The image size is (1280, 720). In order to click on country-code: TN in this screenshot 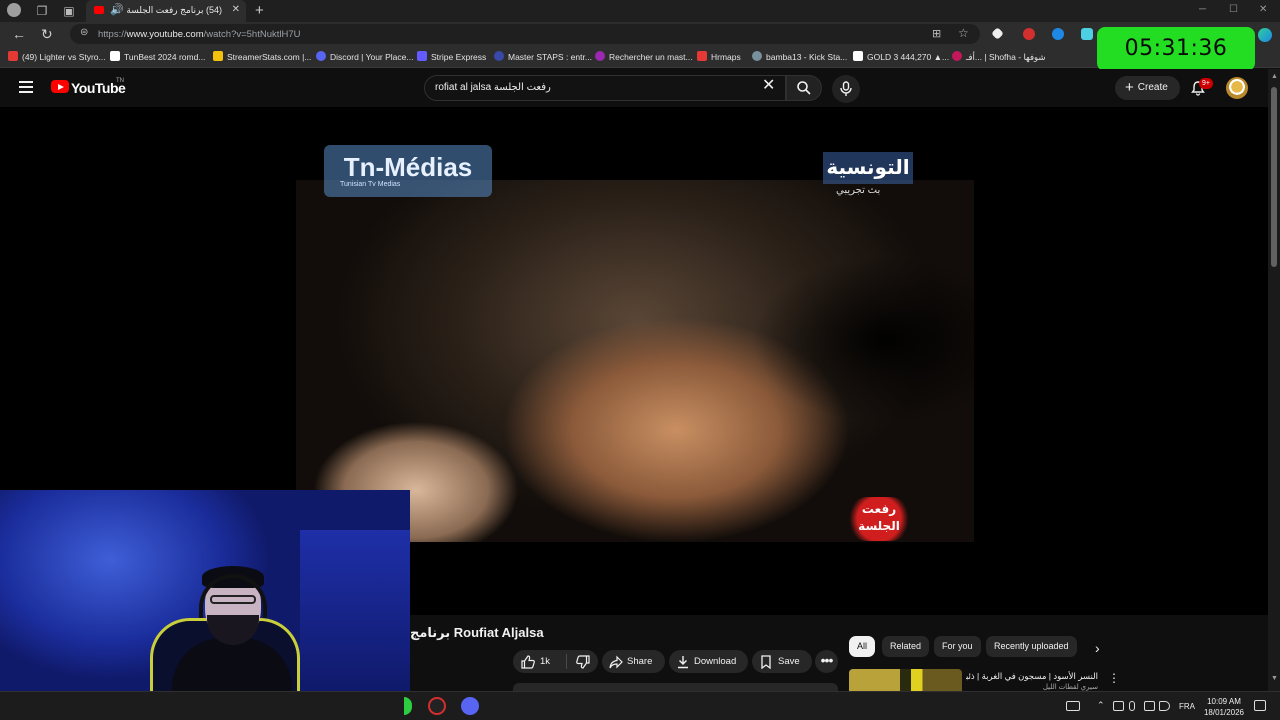, I will do `click(120, 81)`.